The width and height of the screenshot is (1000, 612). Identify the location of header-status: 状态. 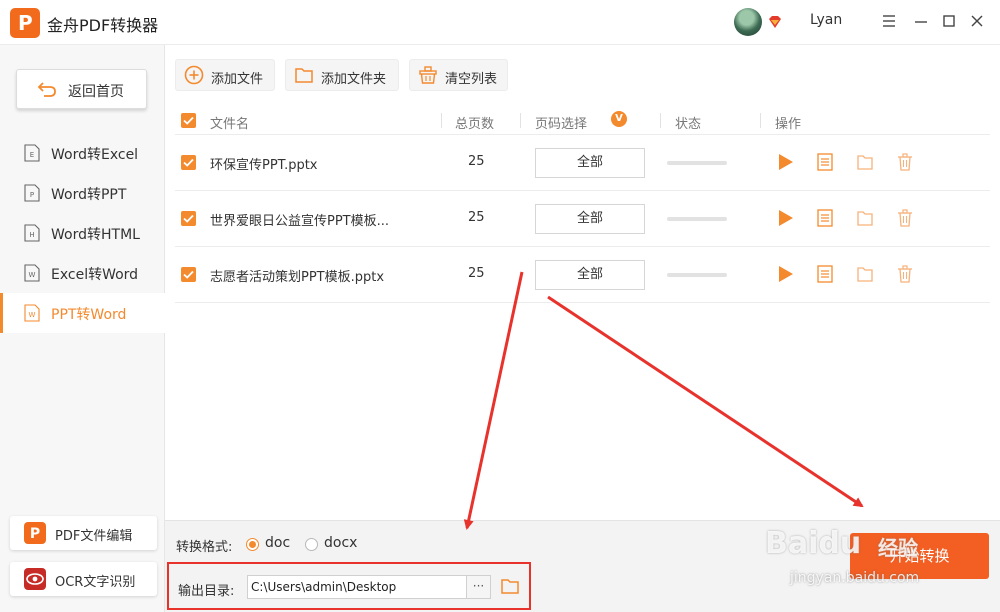
(688, 124).